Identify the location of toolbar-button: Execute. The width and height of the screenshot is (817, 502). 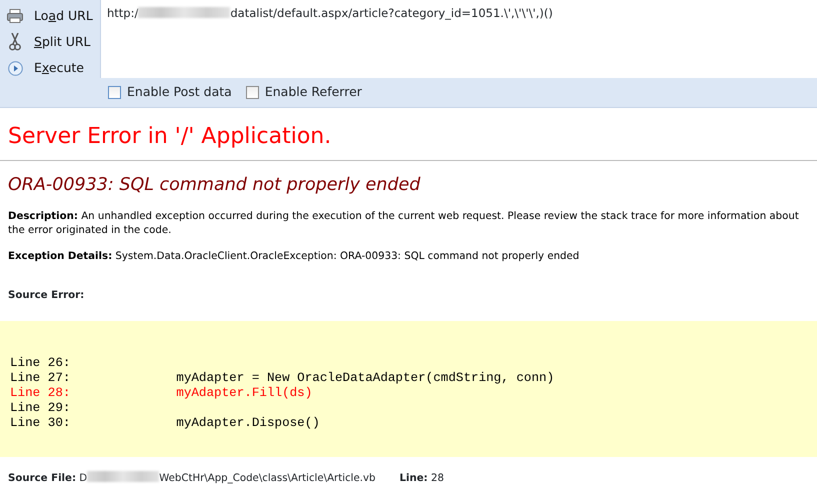
(50, 68).